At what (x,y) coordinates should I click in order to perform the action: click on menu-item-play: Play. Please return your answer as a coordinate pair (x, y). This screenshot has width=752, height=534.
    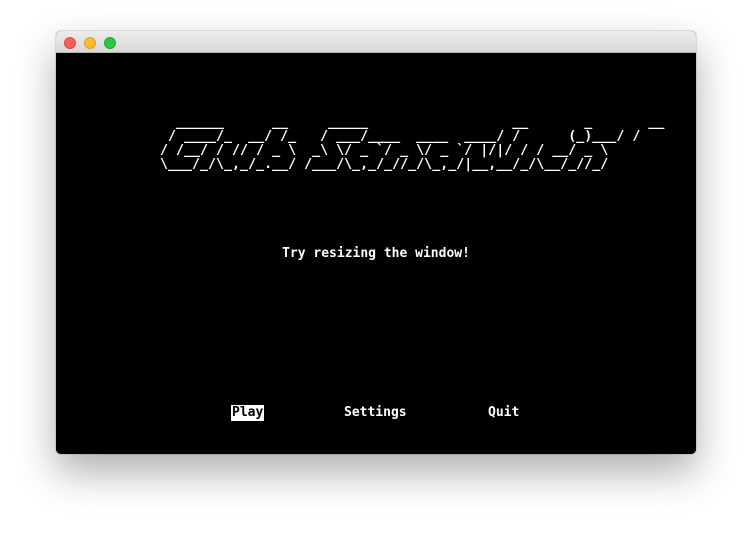
    Looking at the image, I should click on (248, 413).